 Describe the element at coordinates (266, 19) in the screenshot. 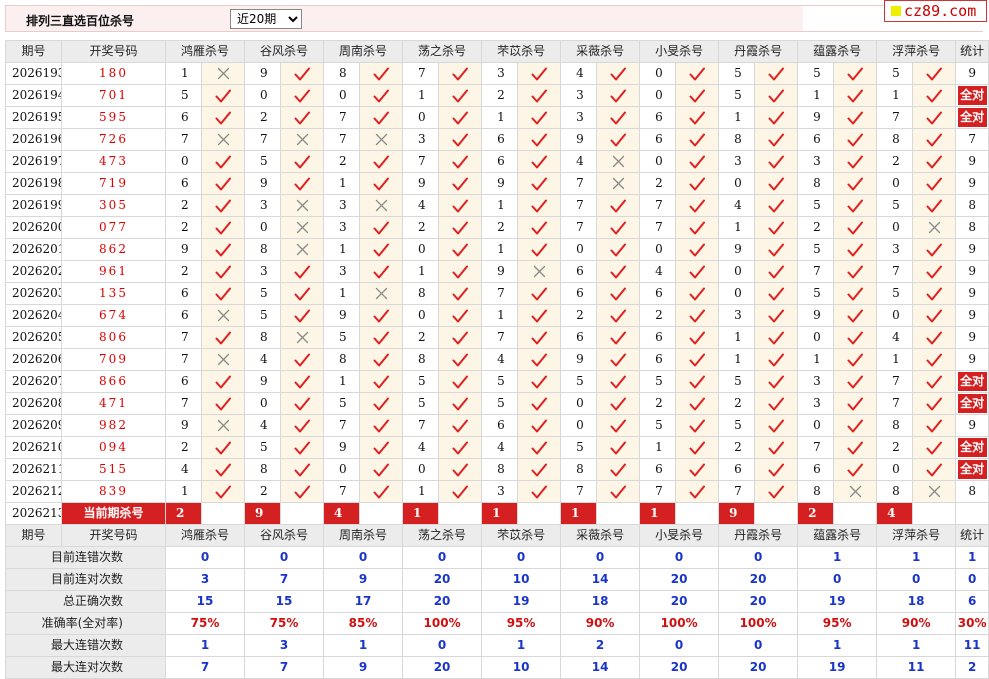

I see `period-select: 近20期` at that location.